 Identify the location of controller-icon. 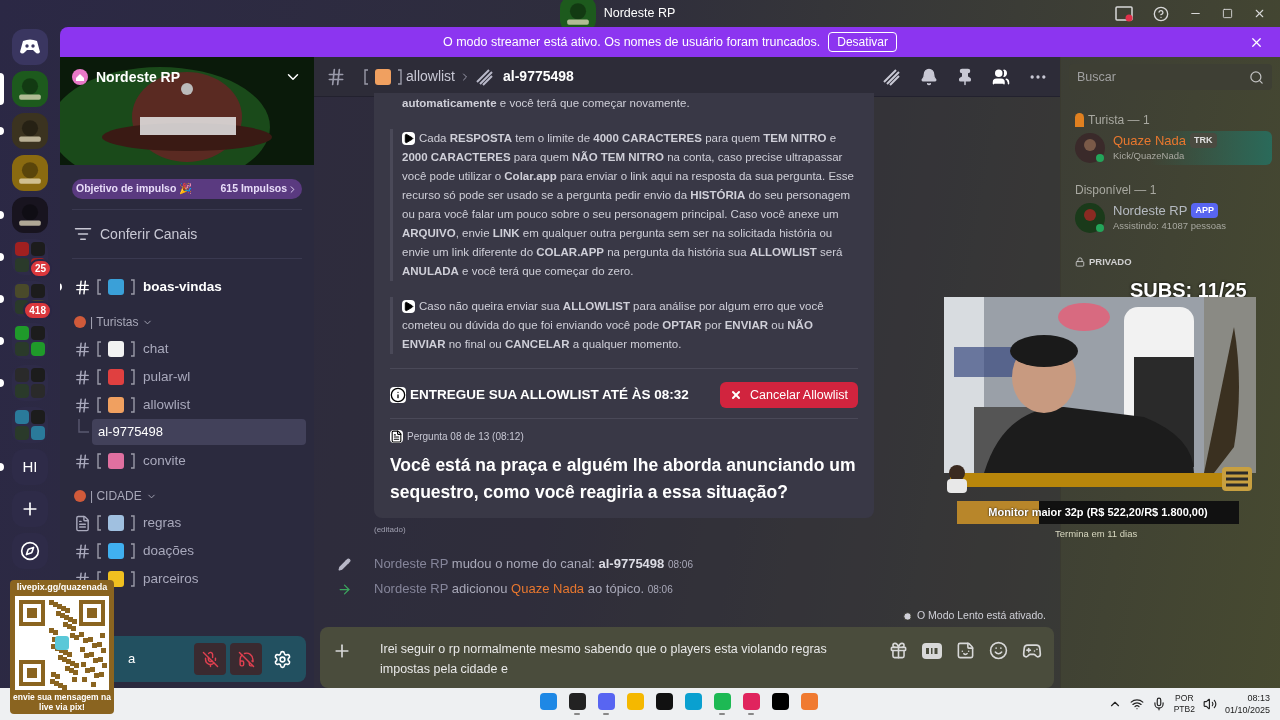
(30, 47).